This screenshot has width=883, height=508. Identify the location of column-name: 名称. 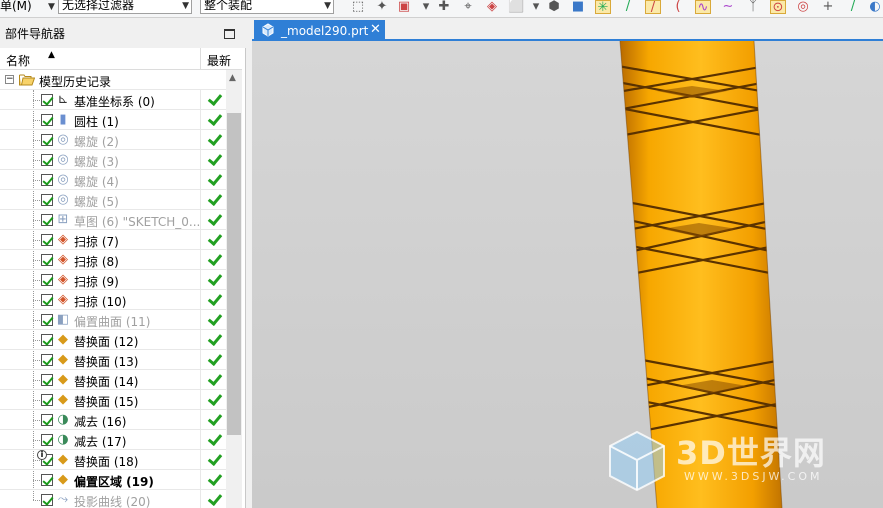
(18, 60).